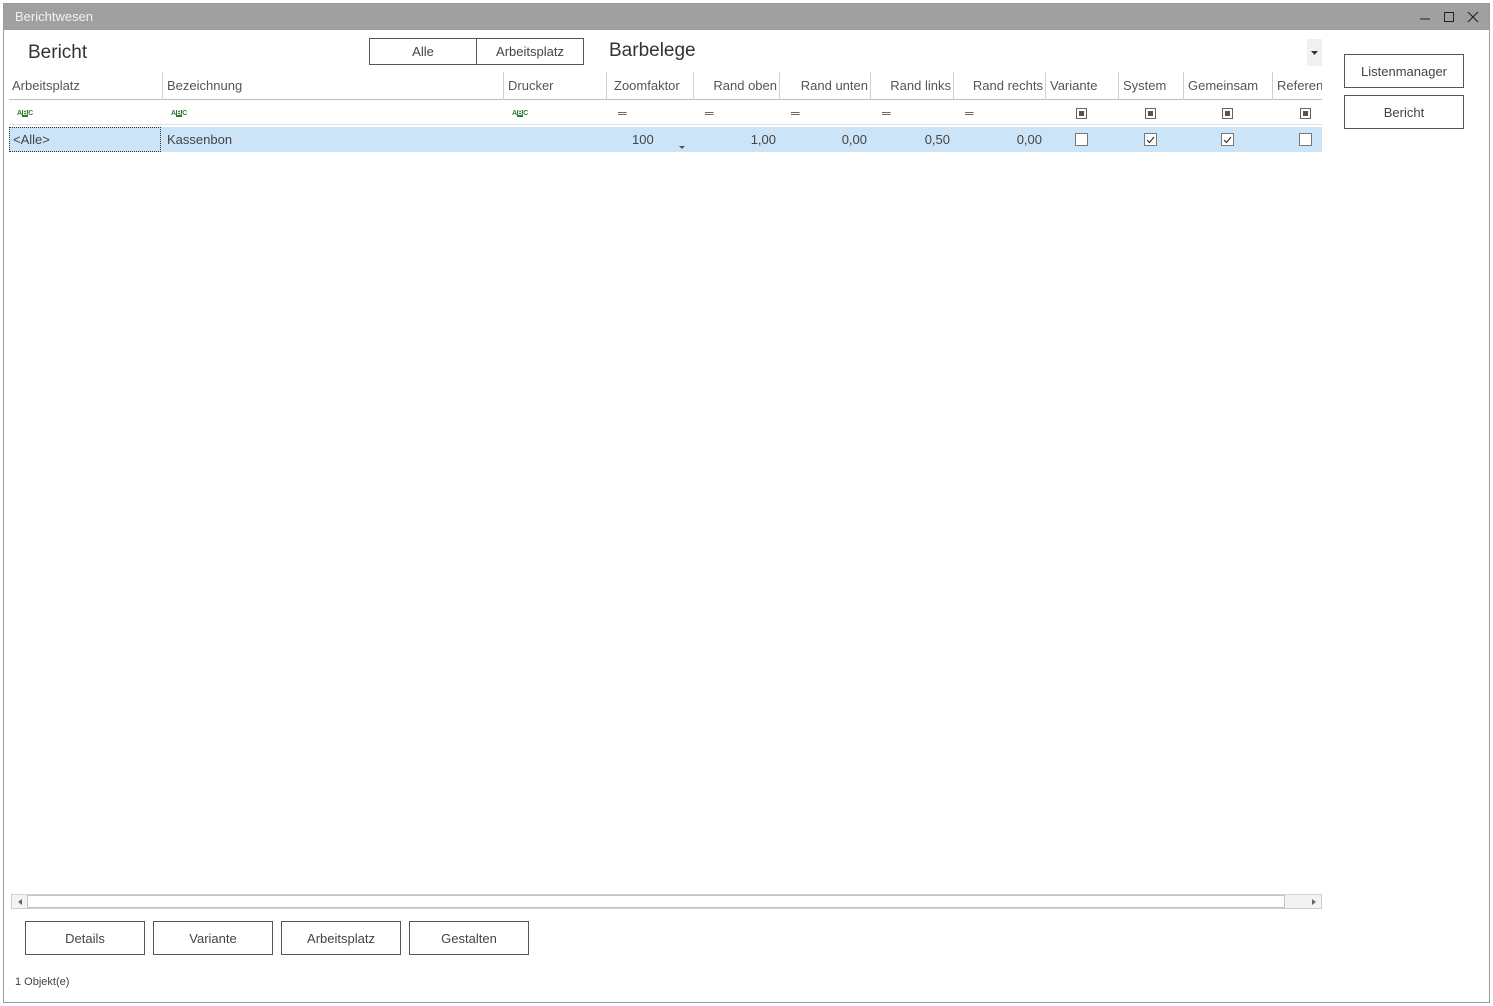 The height and width of the screenshot is (1006, 1493). What do you see at coordinates (42, 982) in the screenshot?
I see `status-bar: 1 Objekt(e)` at bounding box center [42, 982].